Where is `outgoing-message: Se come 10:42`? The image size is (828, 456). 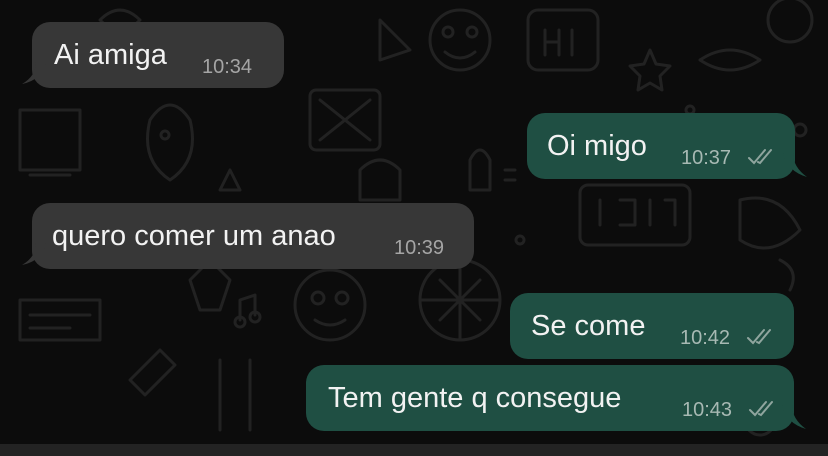
outgoing-message: Se come 10:42 is located at coordinates (652, 326).